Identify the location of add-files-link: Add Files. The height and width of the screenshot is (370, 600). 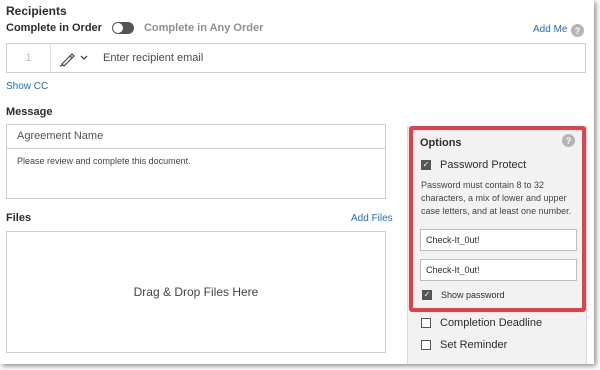
(372, 218).